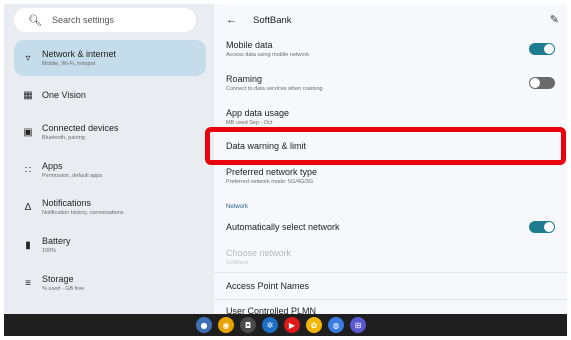 The width and height of the screenshot is (571, 340). I want to click on choose-network-row: Choose network SoftBank, so click(391, 257).